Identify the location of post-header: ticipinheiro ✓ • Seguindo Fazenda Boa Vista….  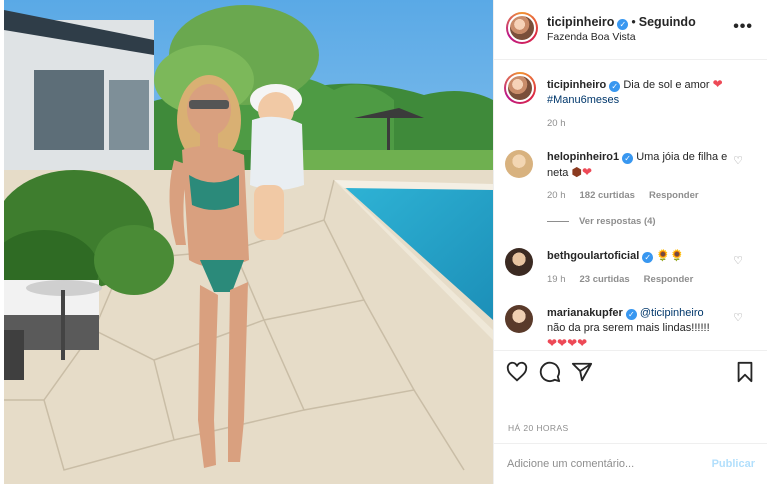
(630, 30).